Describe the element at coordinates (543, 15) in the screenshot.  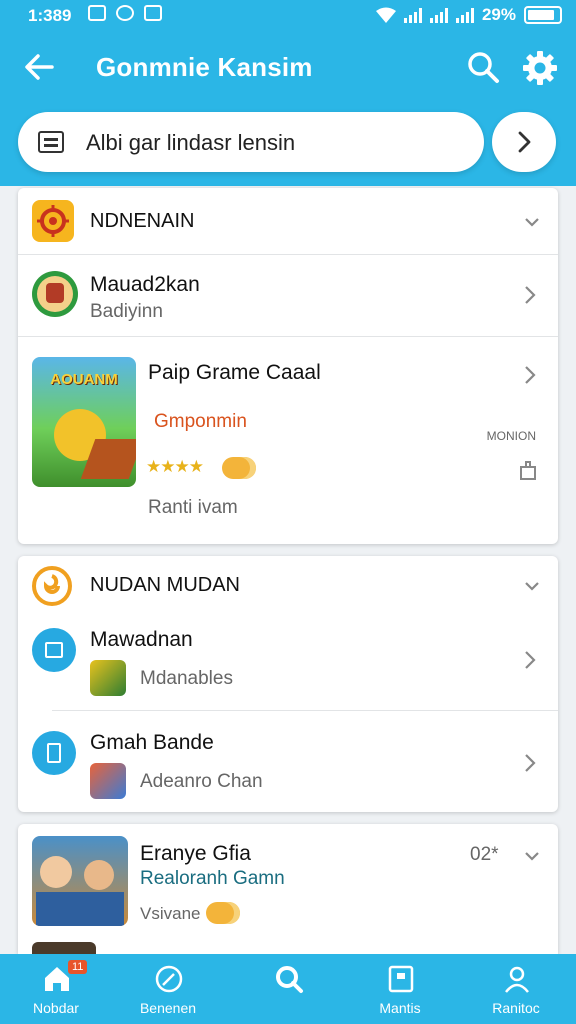
I see `battery-icon` at that location.